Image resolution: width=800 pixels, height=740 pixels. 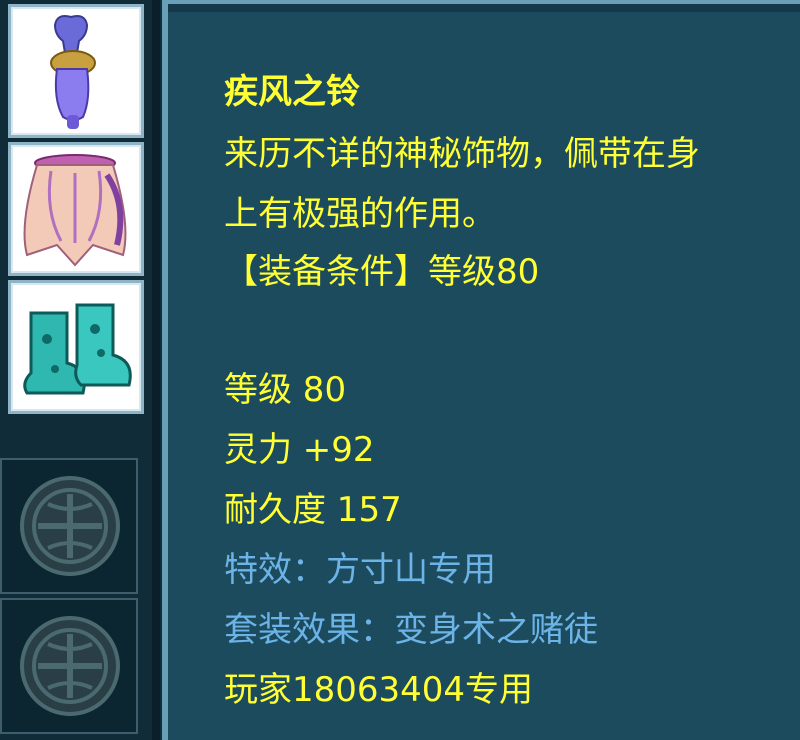 What do you see at coordinates (379, 690) in the screenshot?
I see `owner-restriction: 玩家18063404专用` at bounding box center [379, 690].